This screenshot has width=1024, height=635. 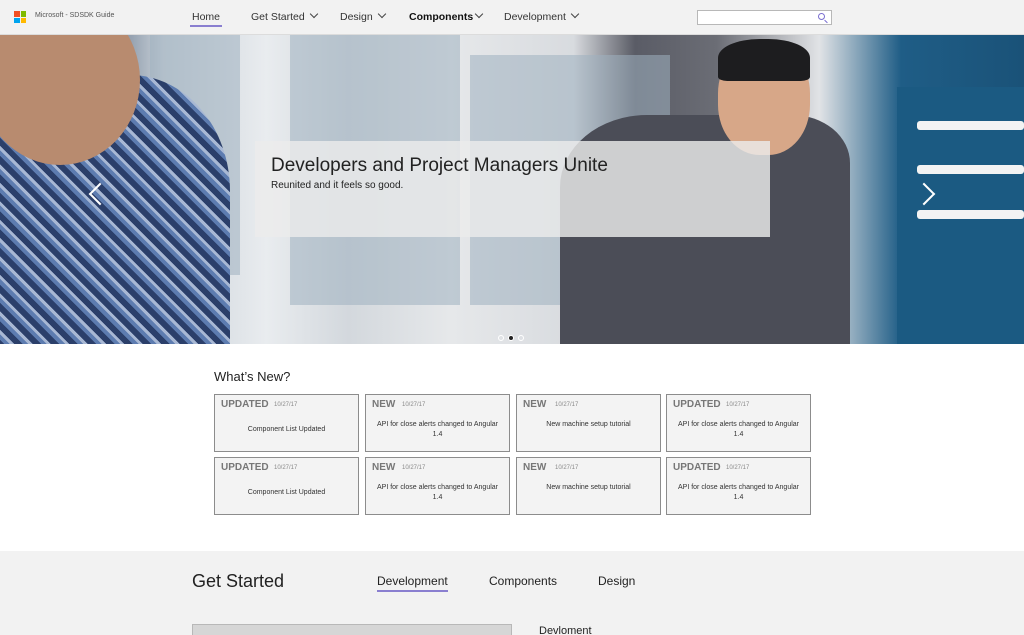 What do you see at coordinates (764, 17) in the screenshot?
I see `search-input` at bounding box center [764, 17].